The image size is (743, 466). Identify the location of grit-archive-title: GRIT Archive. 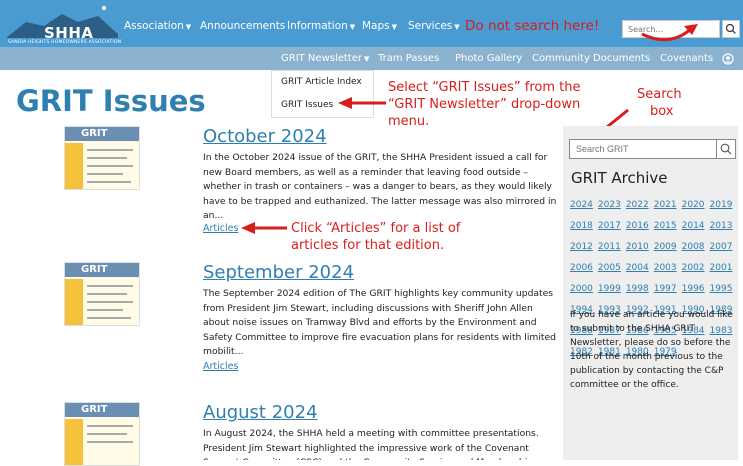
(619, 178).